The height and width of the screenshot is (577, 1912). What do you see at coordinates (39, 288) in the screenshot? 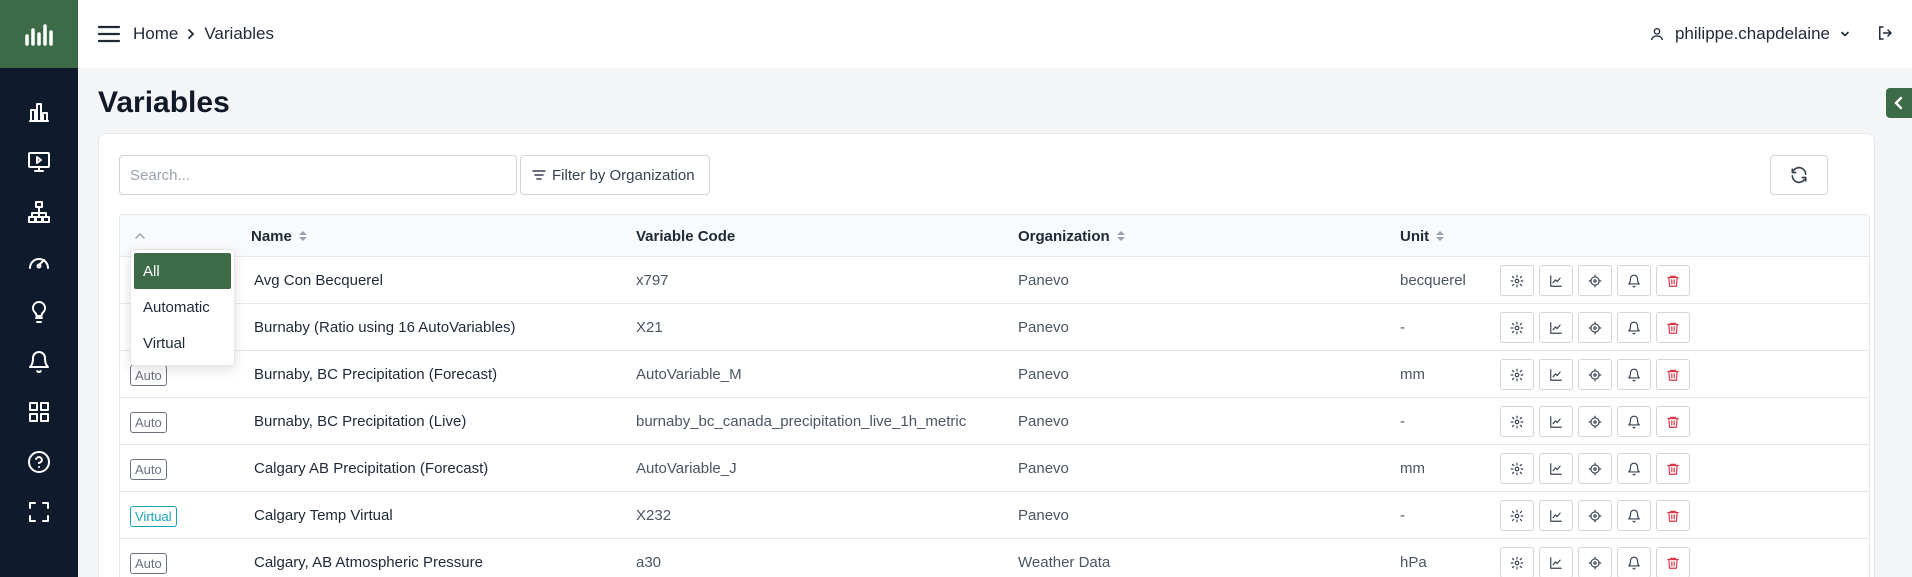
I see `sidebar` at bounding box center [39, 288].